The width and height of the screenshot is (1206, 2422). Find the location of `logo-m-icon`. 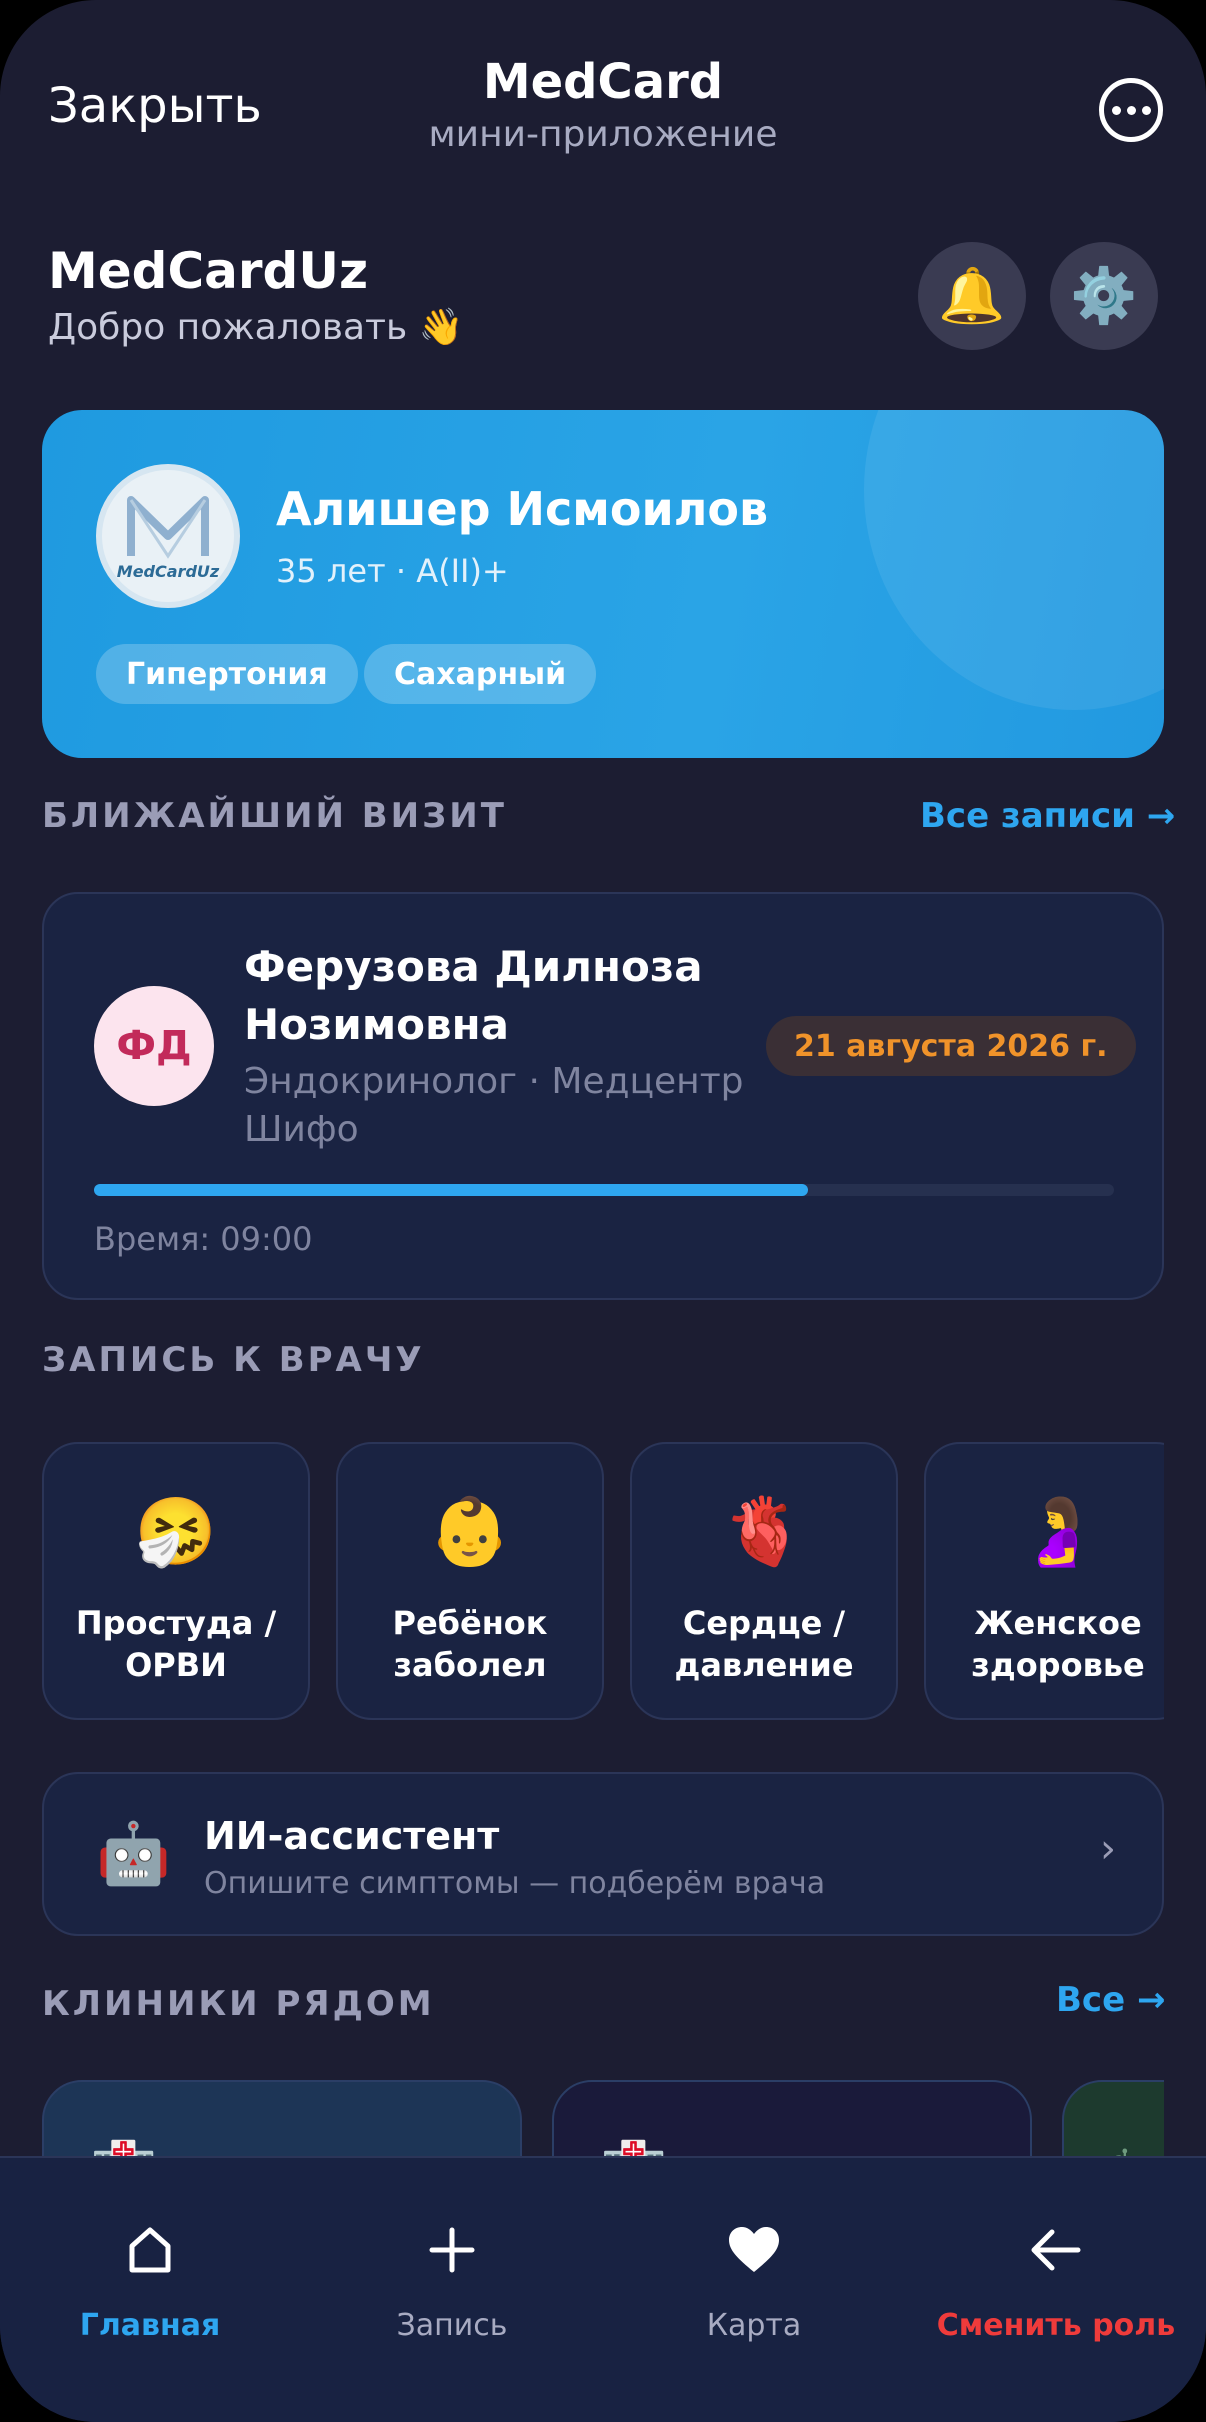

logo-m-icon is located at coordinates (168, 527).